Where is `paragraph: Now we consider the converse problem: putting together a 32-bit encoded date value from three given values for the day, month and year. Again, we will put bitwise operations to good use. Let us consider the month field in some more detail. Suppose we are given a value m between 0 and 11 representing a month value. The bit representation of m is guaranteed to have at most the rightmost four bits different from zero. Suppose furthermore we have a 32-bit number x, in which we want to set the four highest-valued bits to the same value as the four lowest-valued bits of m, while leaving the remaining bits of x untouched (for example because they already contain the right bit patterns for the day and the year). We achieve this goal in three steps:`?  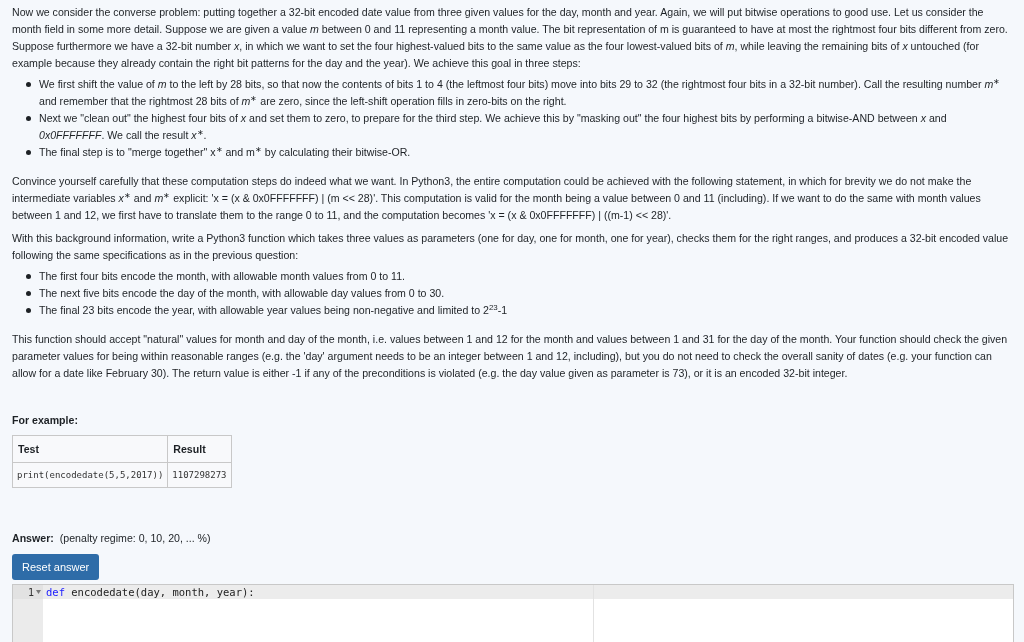 paragraph: Now we consider the converse problem: putting together a 32-bit encoded date value from three given values for the day, month and year. Again, we will put bitwise operations to good use. Let us consider the month field in some more detail. Suppose we are given a value m between 0 and 11 representing a month value. The bit representation of m is guaranteed to have at most the rightmost four bits different from zero. Suppose furthermore we have a 32-bit number x, in which we want to set the four highest-valued bits to the same value as the four lowest-valued bits of m, while leaving the remaining bits of x untouched (for example because they already contain the right bit patterns for the day and the year). We achieve this goal in three steps: is located at coordinates (510, 38).